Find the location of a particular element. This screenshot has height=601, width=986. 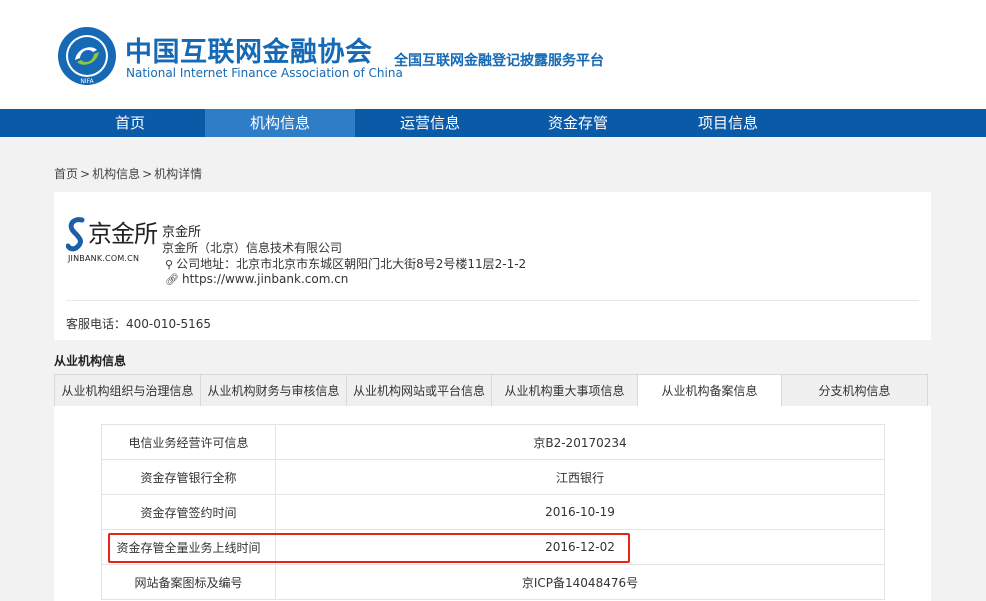

breadcrumb-institution: 机构信息 is located at coordinates (116, 174).